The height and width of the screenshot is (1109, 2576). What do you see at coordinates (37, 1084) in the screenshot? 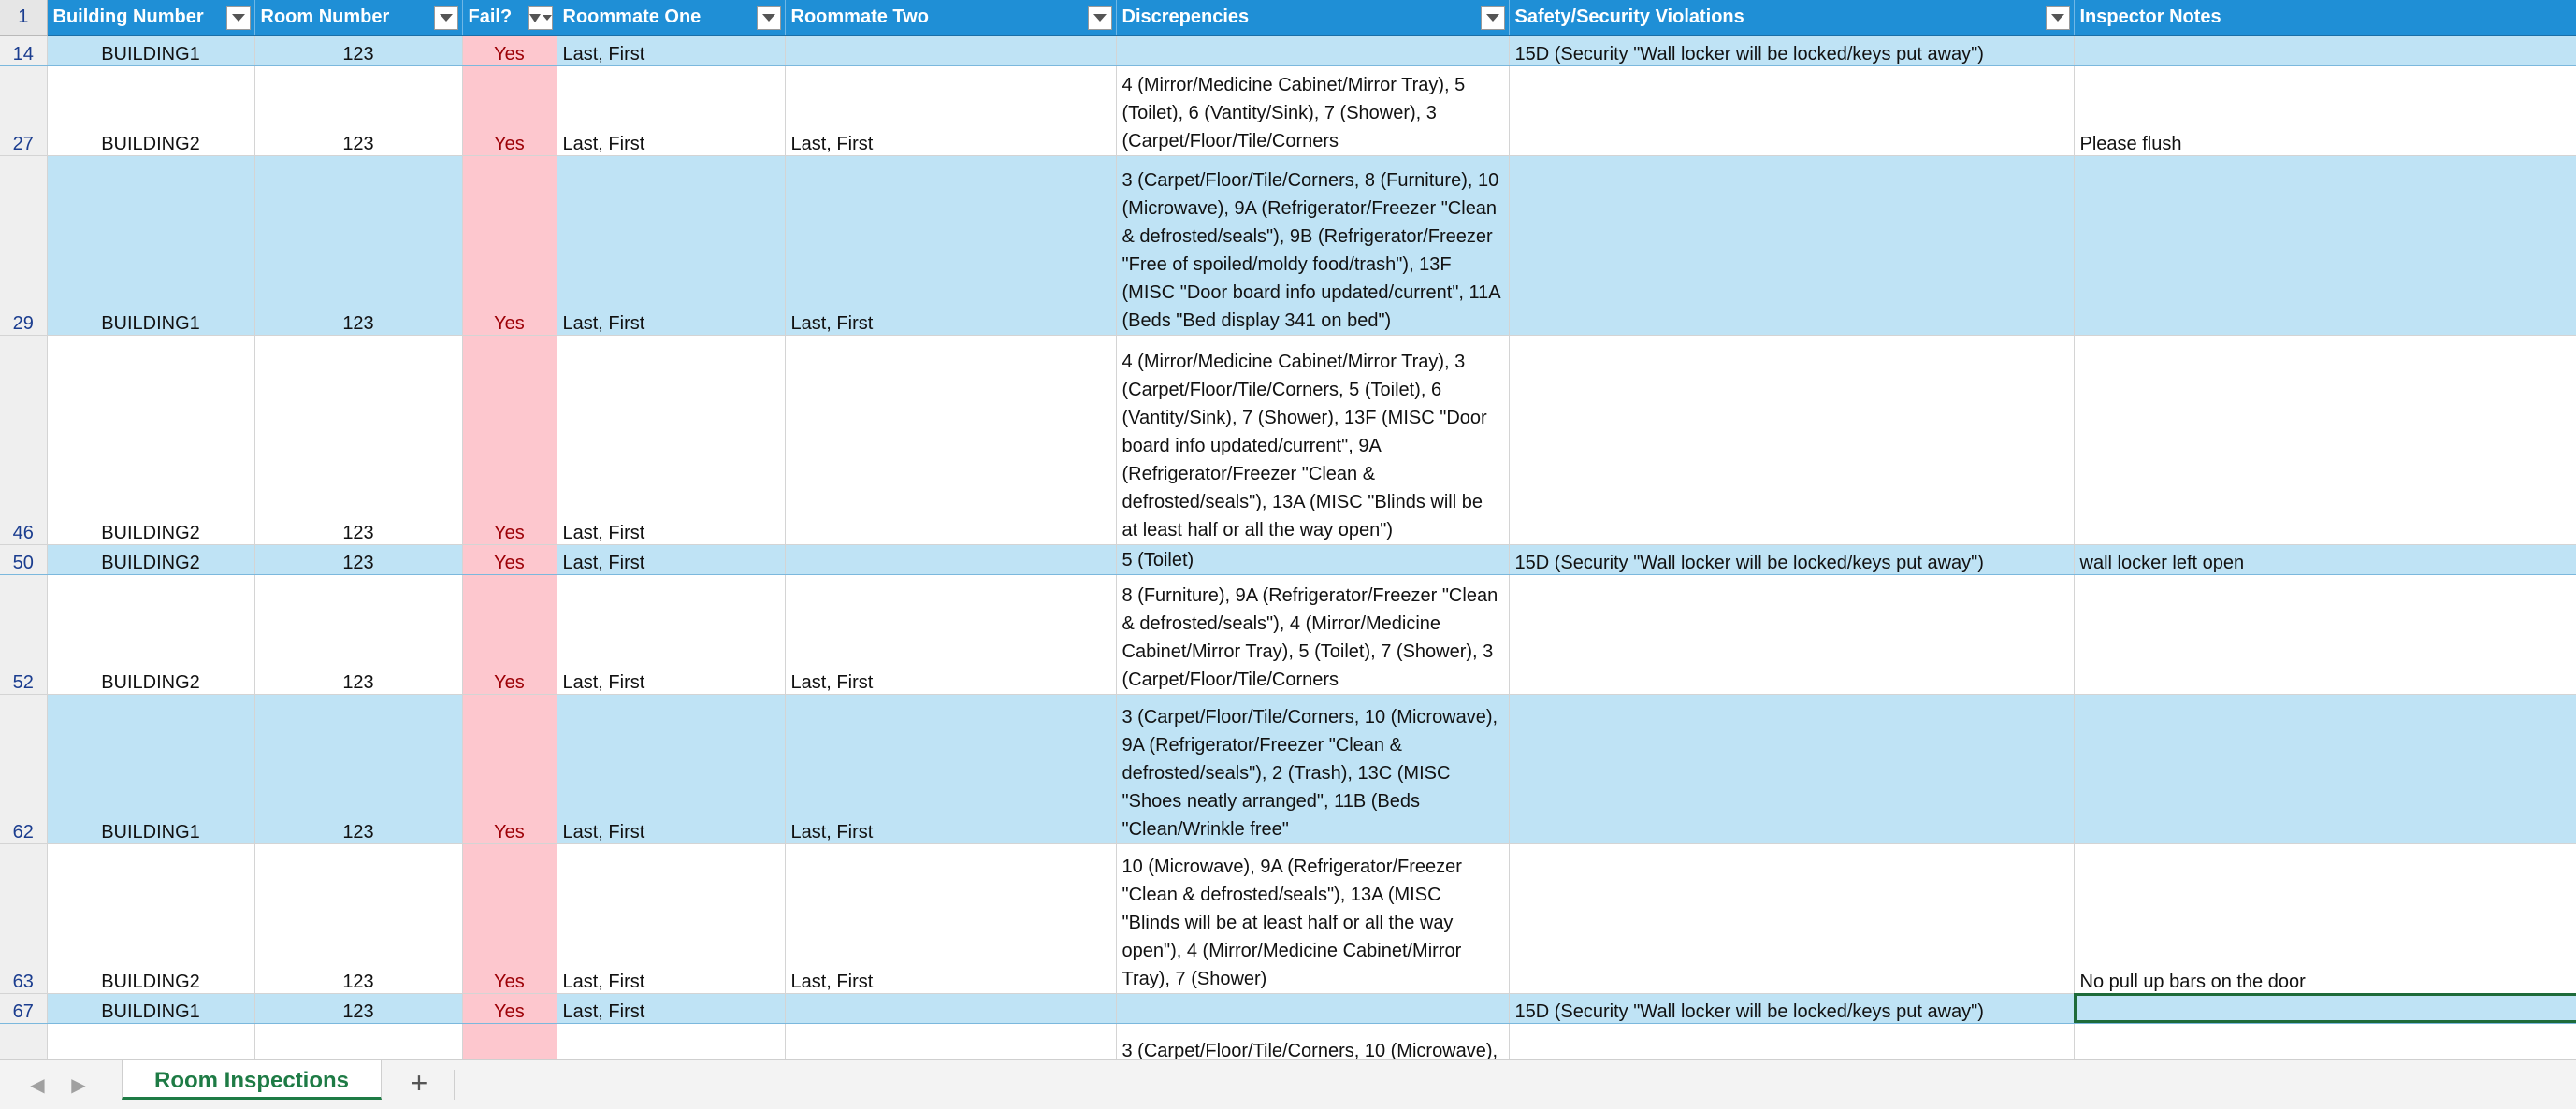
I see `chevron-left-icon: ◀` at bounding box center [37, 1084].